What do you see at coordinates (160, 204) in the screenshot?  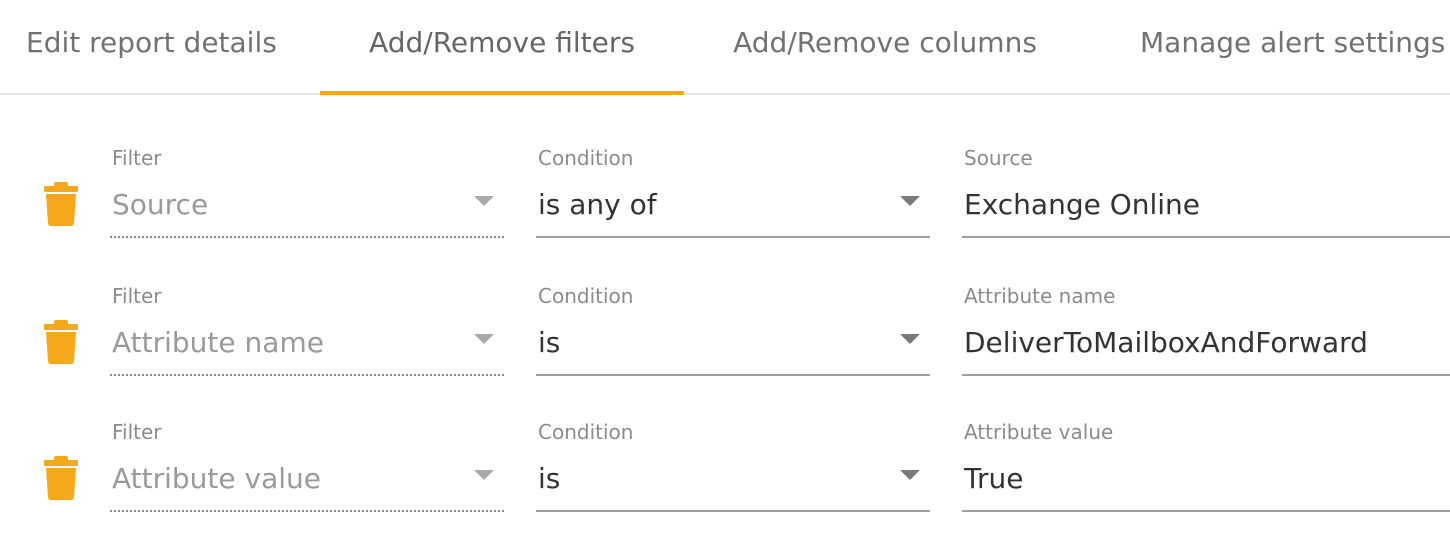 I see `filter-value: Source` at bounding box center [160, 204].